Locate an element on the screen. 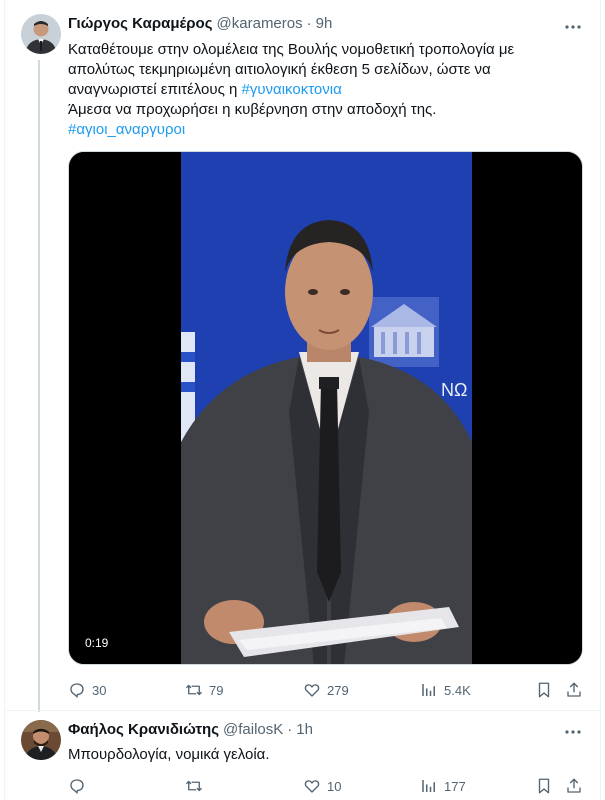  tweet-text-line: Μπουρδολογία, νομικά γελοία. is located at coordinates (169, 754).